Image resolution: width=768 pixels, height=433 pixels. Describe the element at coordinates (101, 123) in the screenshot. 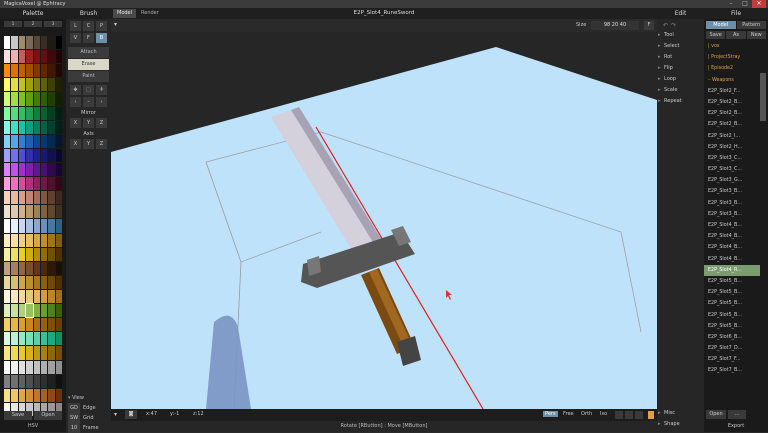

I see `mirror-z: Z` at that location.